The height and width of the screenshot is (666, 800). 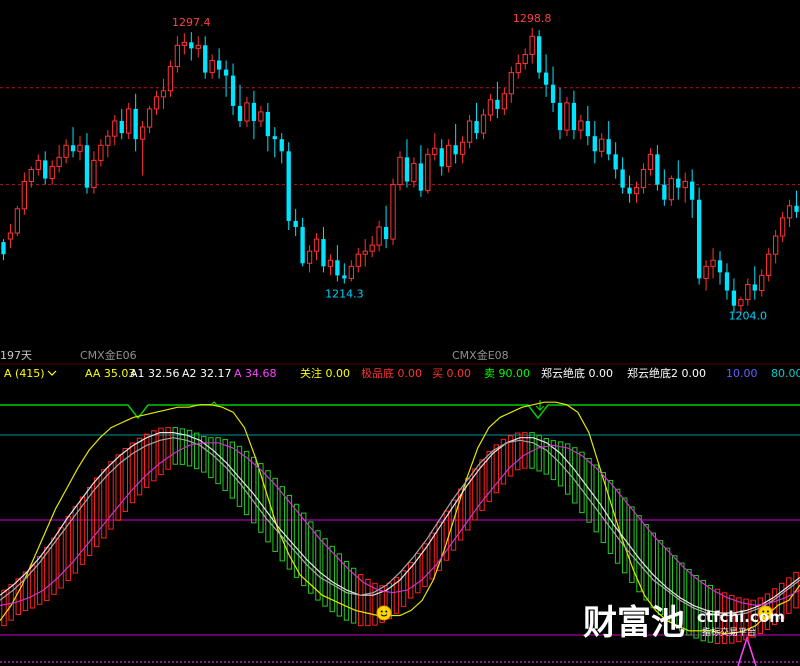 I want to click on smiley-icon, so click(x=384, y=613).